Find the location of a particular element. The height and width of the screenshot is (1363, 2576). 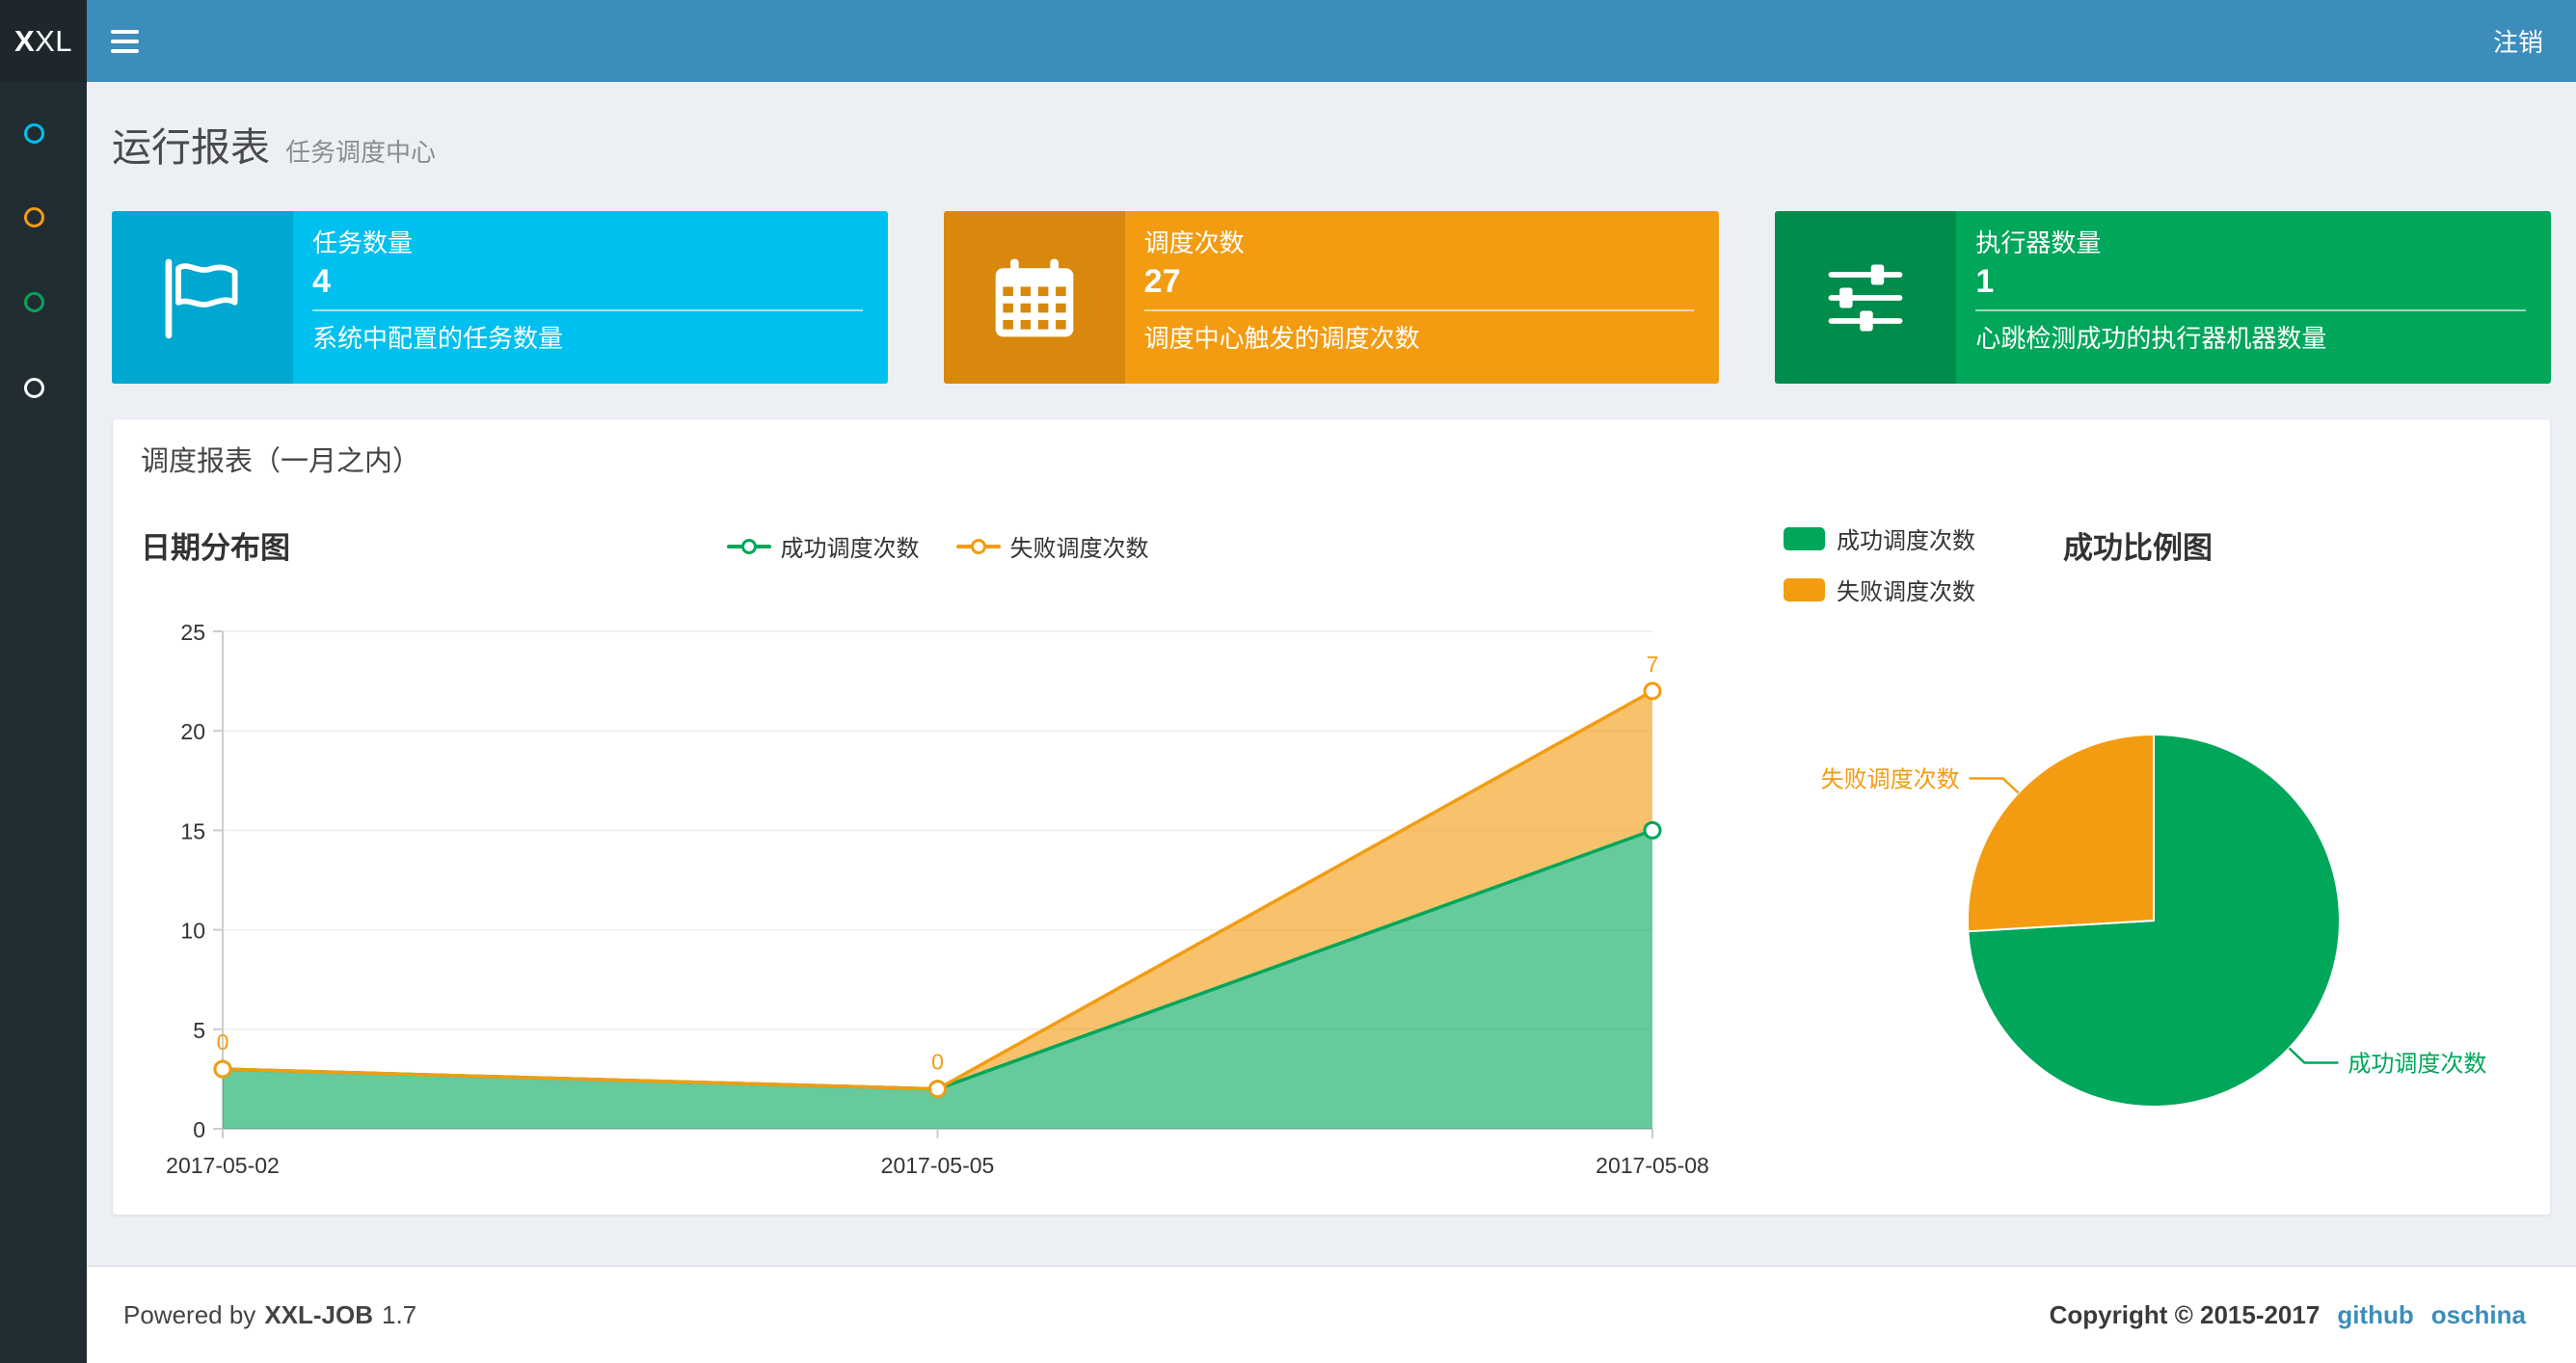

info-box-value: 1 is located at coordinates (1985, 281).